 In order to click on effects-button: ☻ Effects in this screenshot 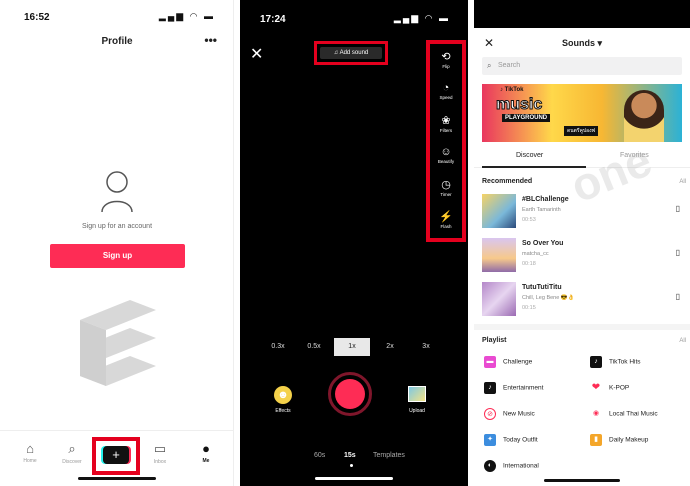, I will do `click(283, 400)`.